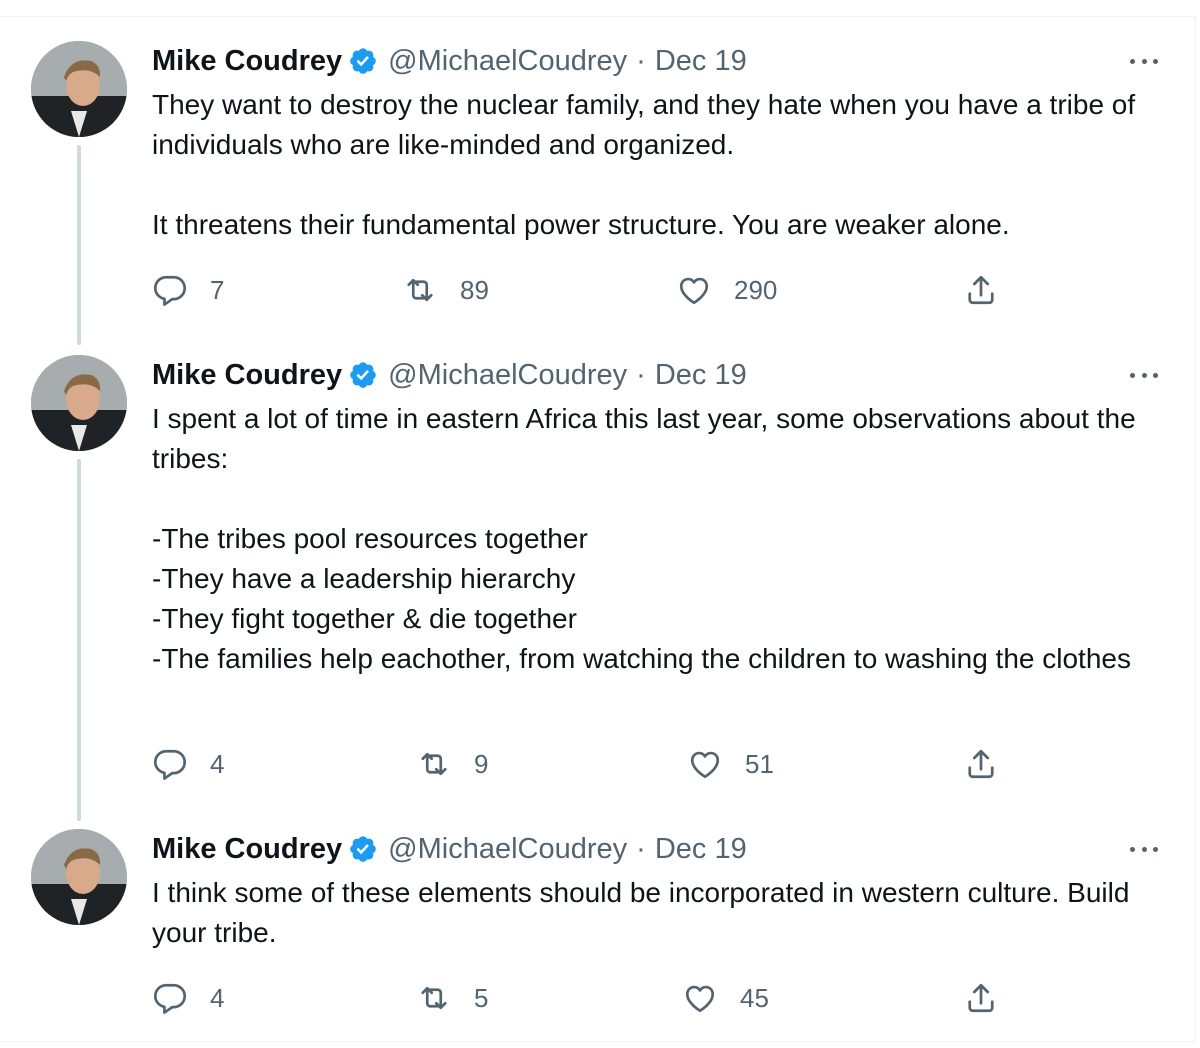 This screenshot has height=1048, width=1200. Describe the element at coordinates (217, 289) in the screenshot. I see `reply-count: 7` at that location.